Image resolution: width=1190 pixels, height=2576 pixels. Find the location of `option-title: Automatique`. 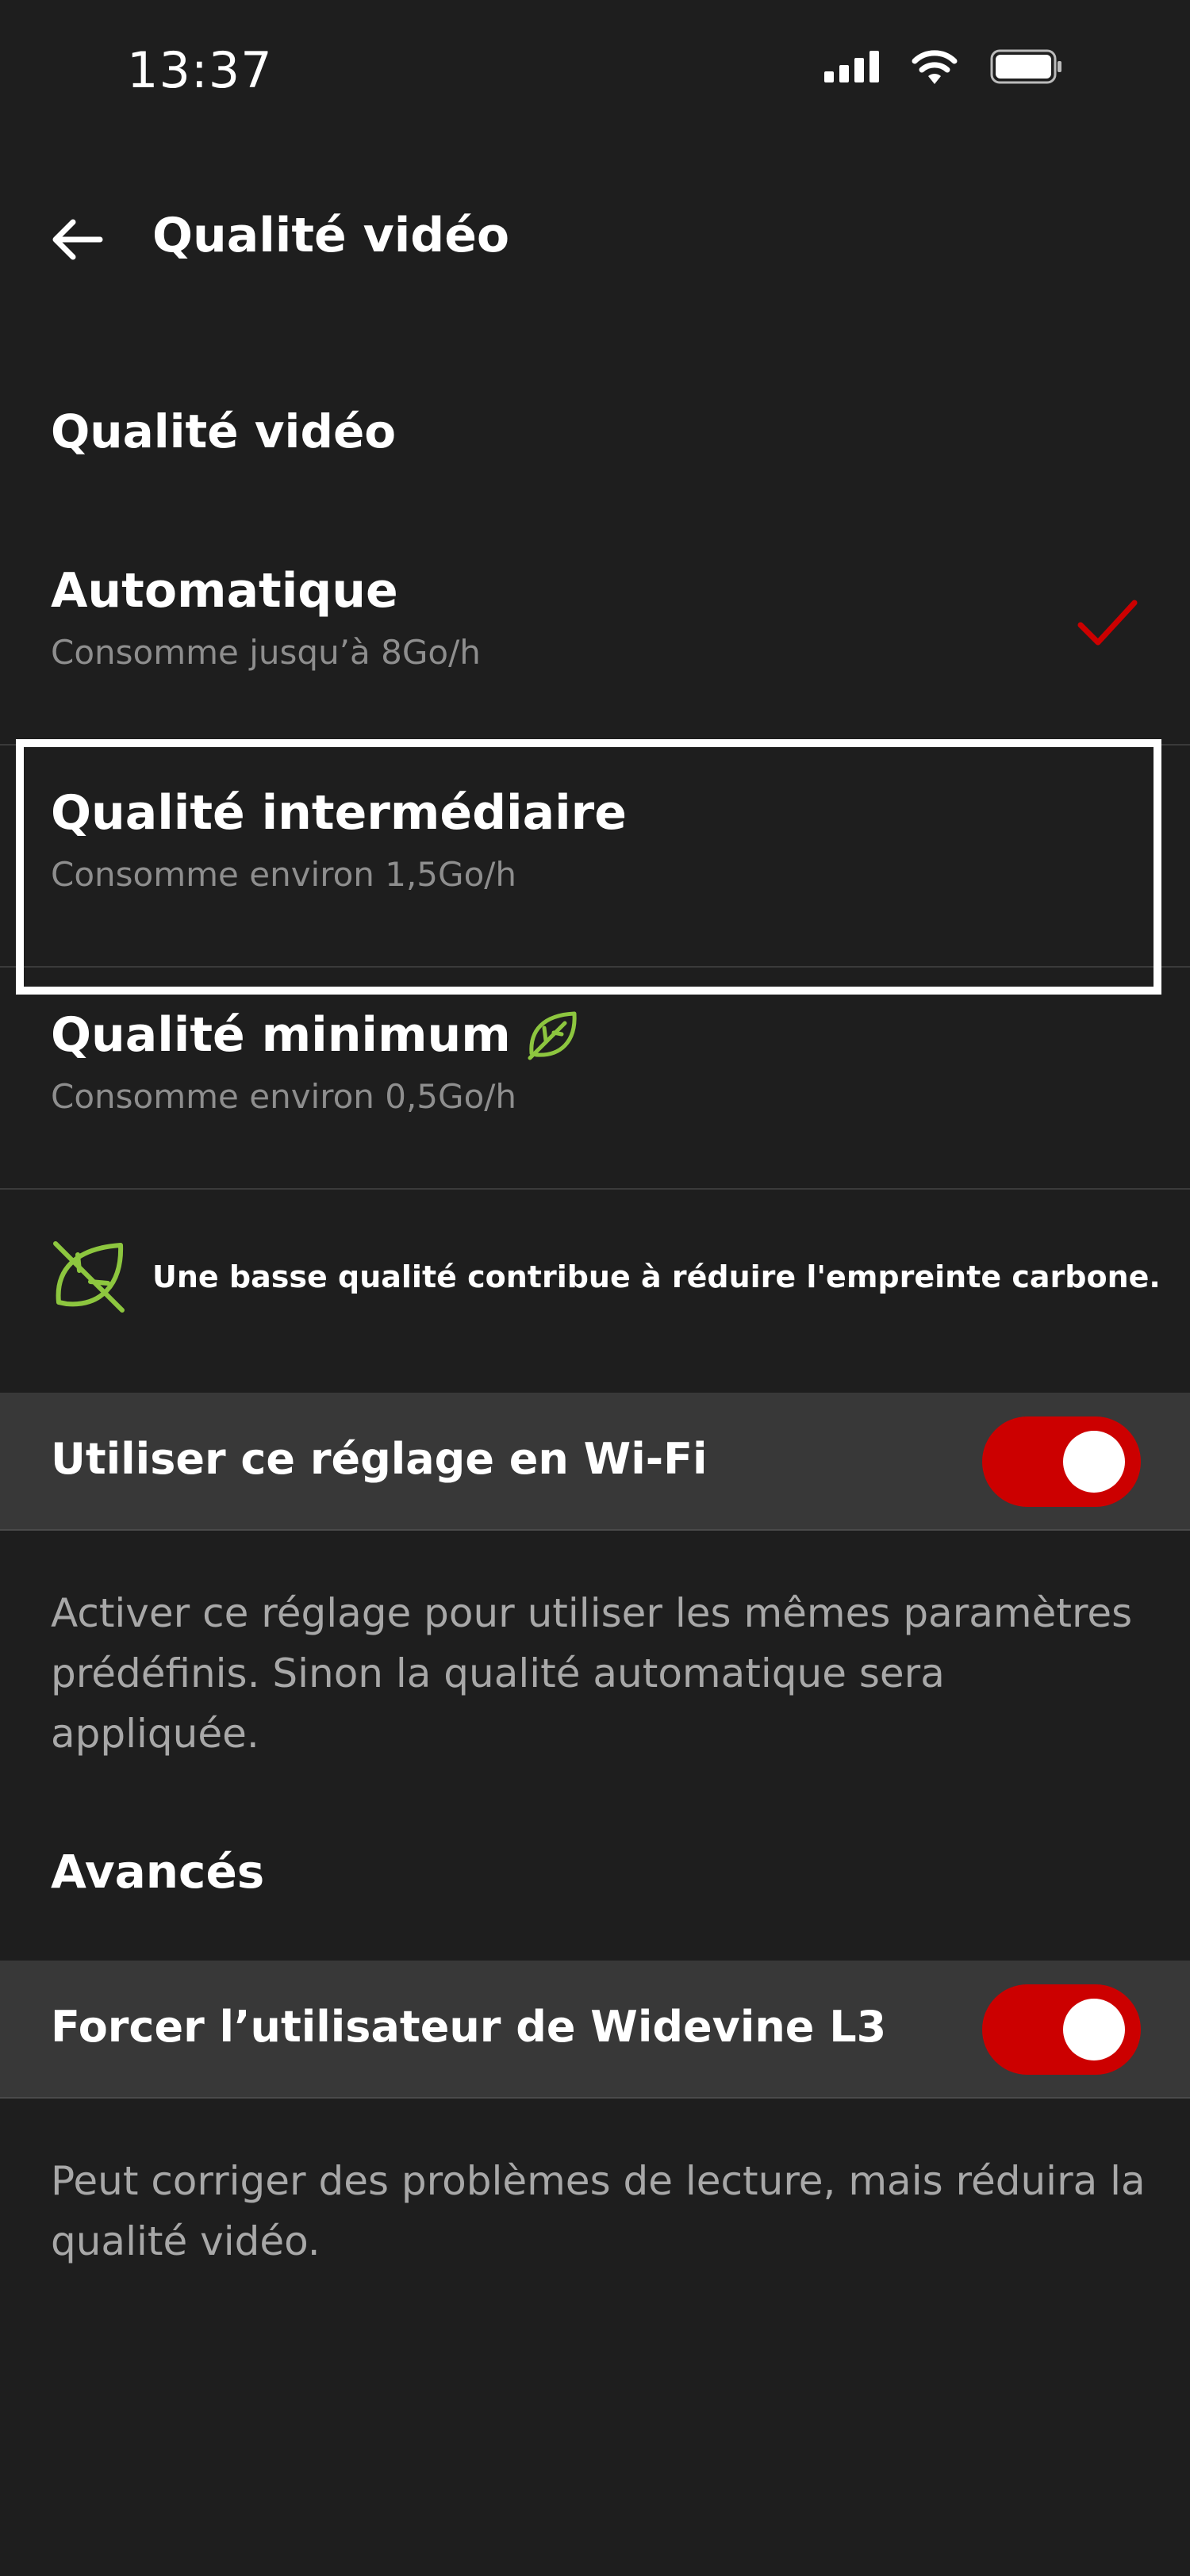

option-title: Automatique is located at coordinates (224, 591).